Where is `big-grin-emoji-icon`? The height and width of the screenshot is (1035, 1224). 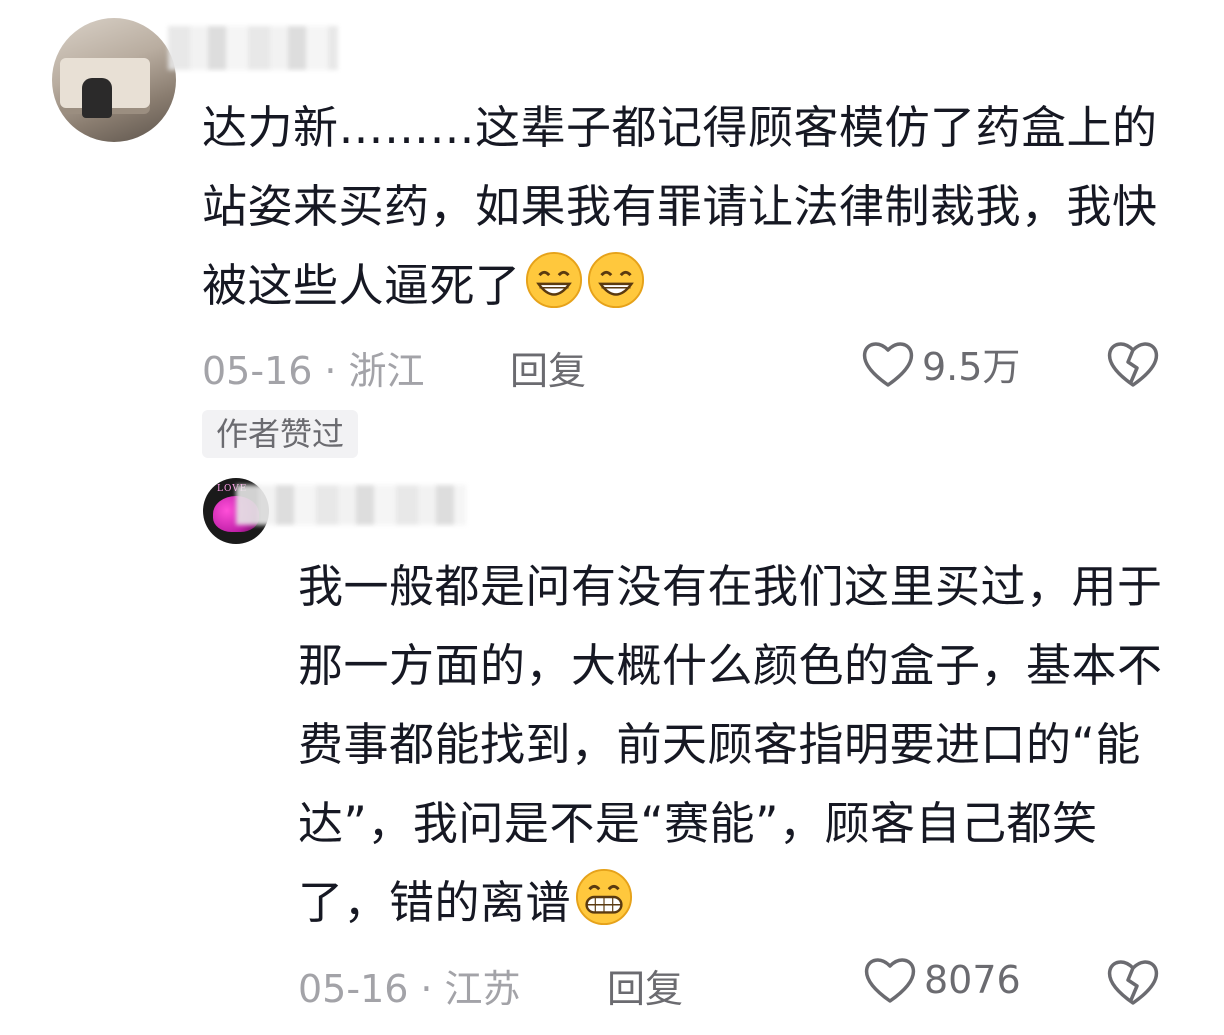
big-grin-emoji-icon is located at coordinates (604, 897).